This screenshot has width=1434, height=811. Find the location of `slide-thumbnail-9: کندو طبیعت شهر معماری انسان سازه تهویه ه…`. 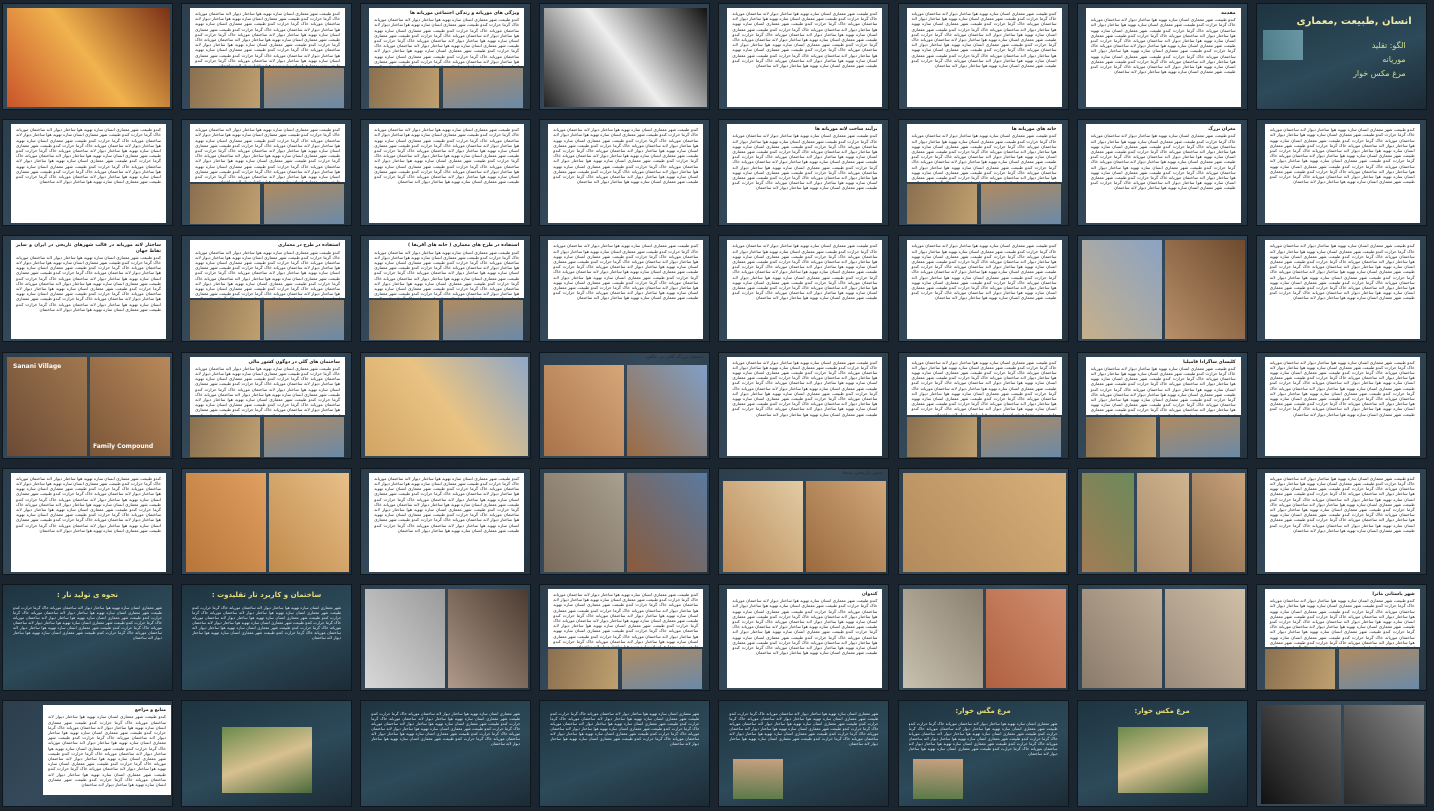

slide-thumbnail-9: کندو طبیعت شهر معماری انسان سازه تهویه ه… is located at coordinates (1341, 173).